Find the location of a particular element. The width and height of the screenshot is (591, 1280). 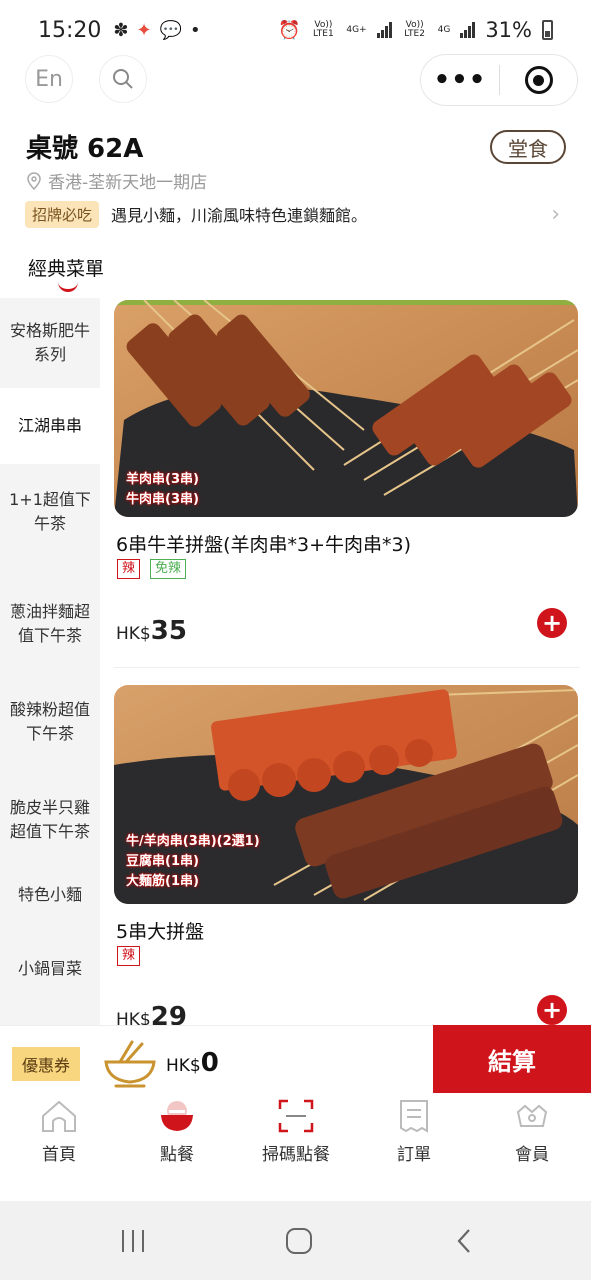

nav-scan-order: 掃碼點餐 is located at coordinates (296, 1130).